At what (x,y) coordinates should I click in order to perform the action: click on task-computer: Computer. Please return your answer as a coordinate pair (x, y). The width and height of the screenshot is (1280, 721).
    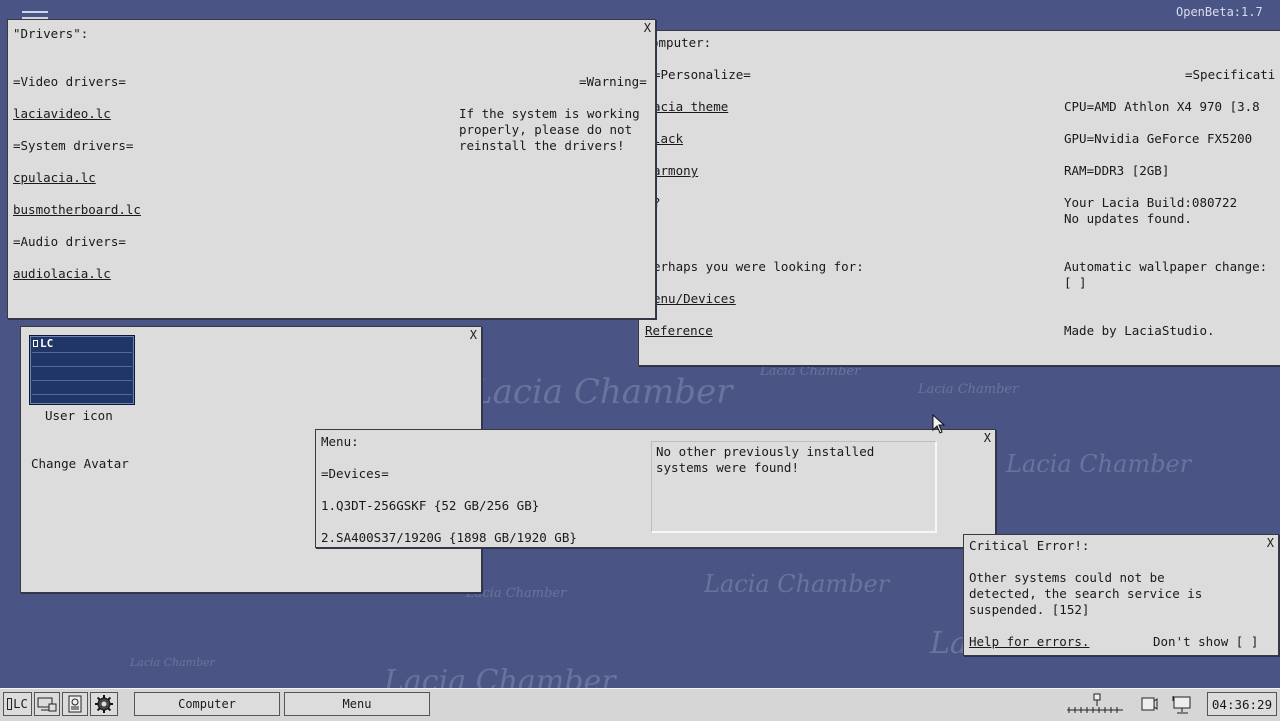
    Looking at the image, I should click on (207, 704).